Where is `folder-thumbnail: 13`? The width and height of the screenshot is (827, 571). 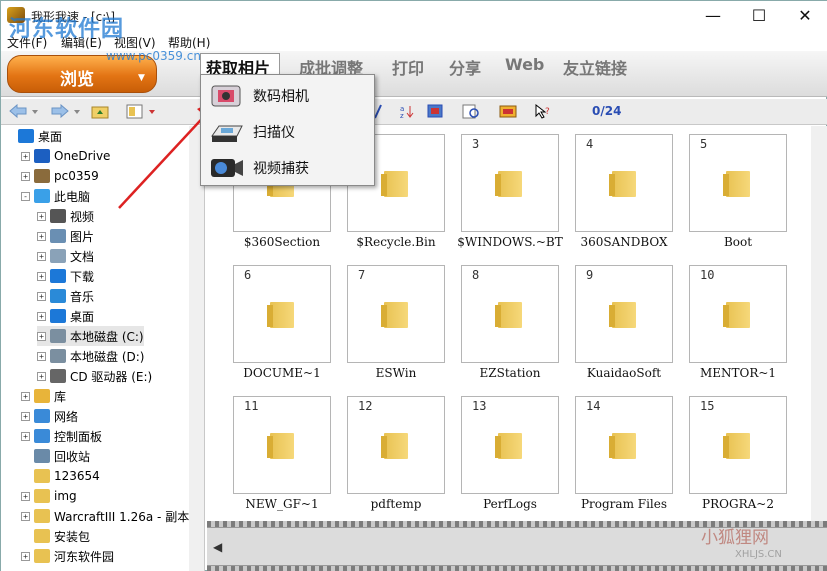 folder-thumbnail: 13 is located at coordinates (510, 445).